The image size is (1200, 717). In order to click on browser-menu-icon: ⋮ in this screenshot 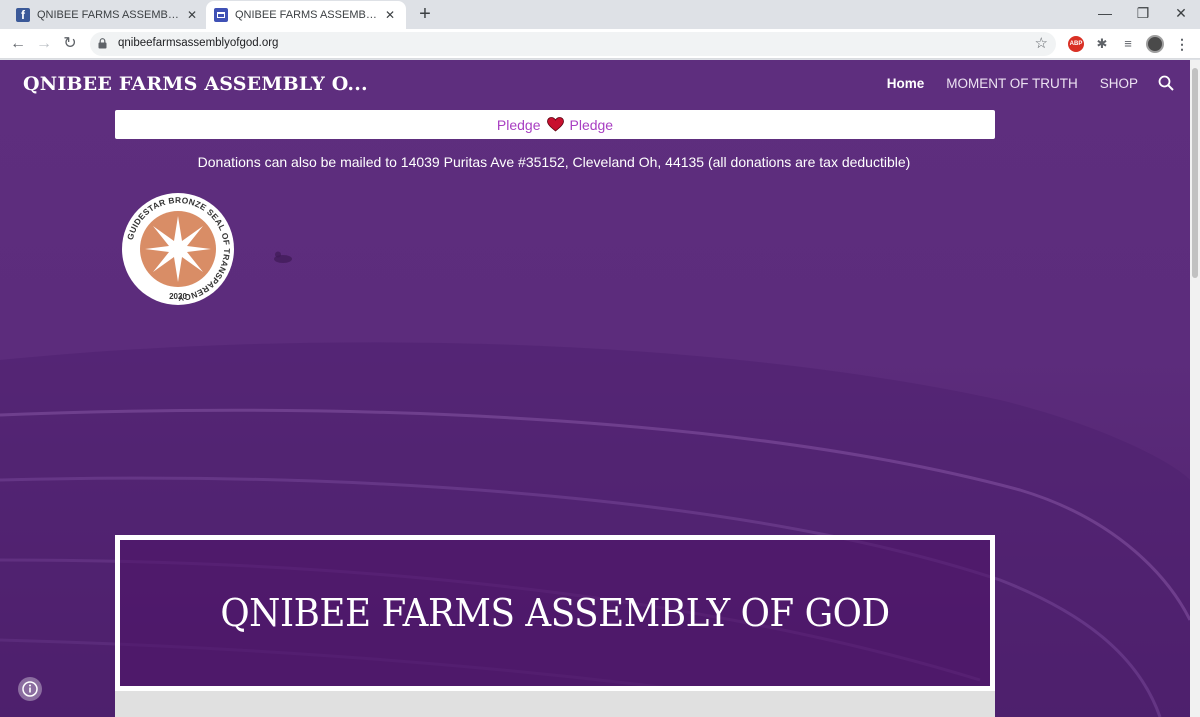, I will do `click(1182, 44)`.